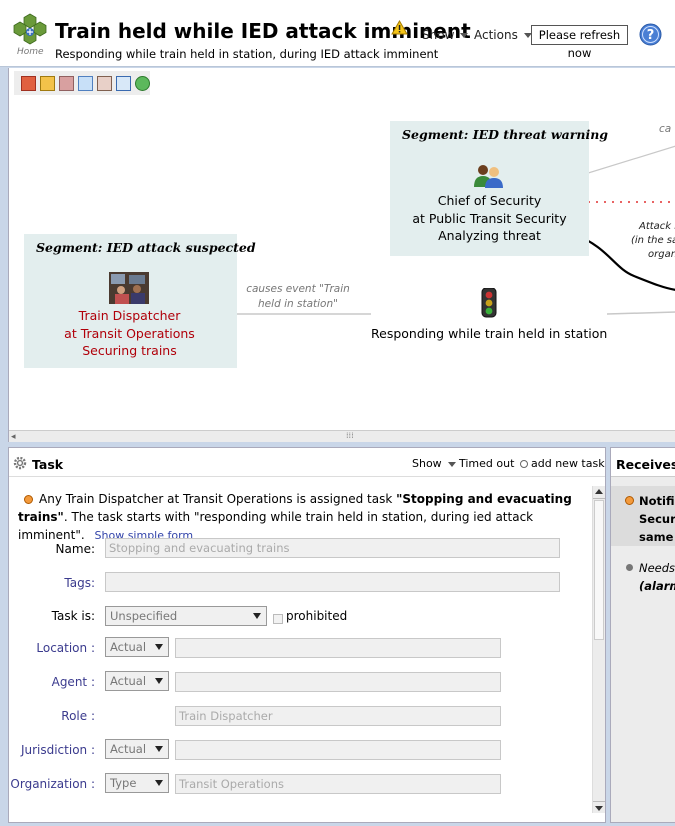 The image size is (675, 826). What do you see at coordinates (657, 568) in the screenshot?
I see `receive-line: Needs` at bounding box center [657, 568].